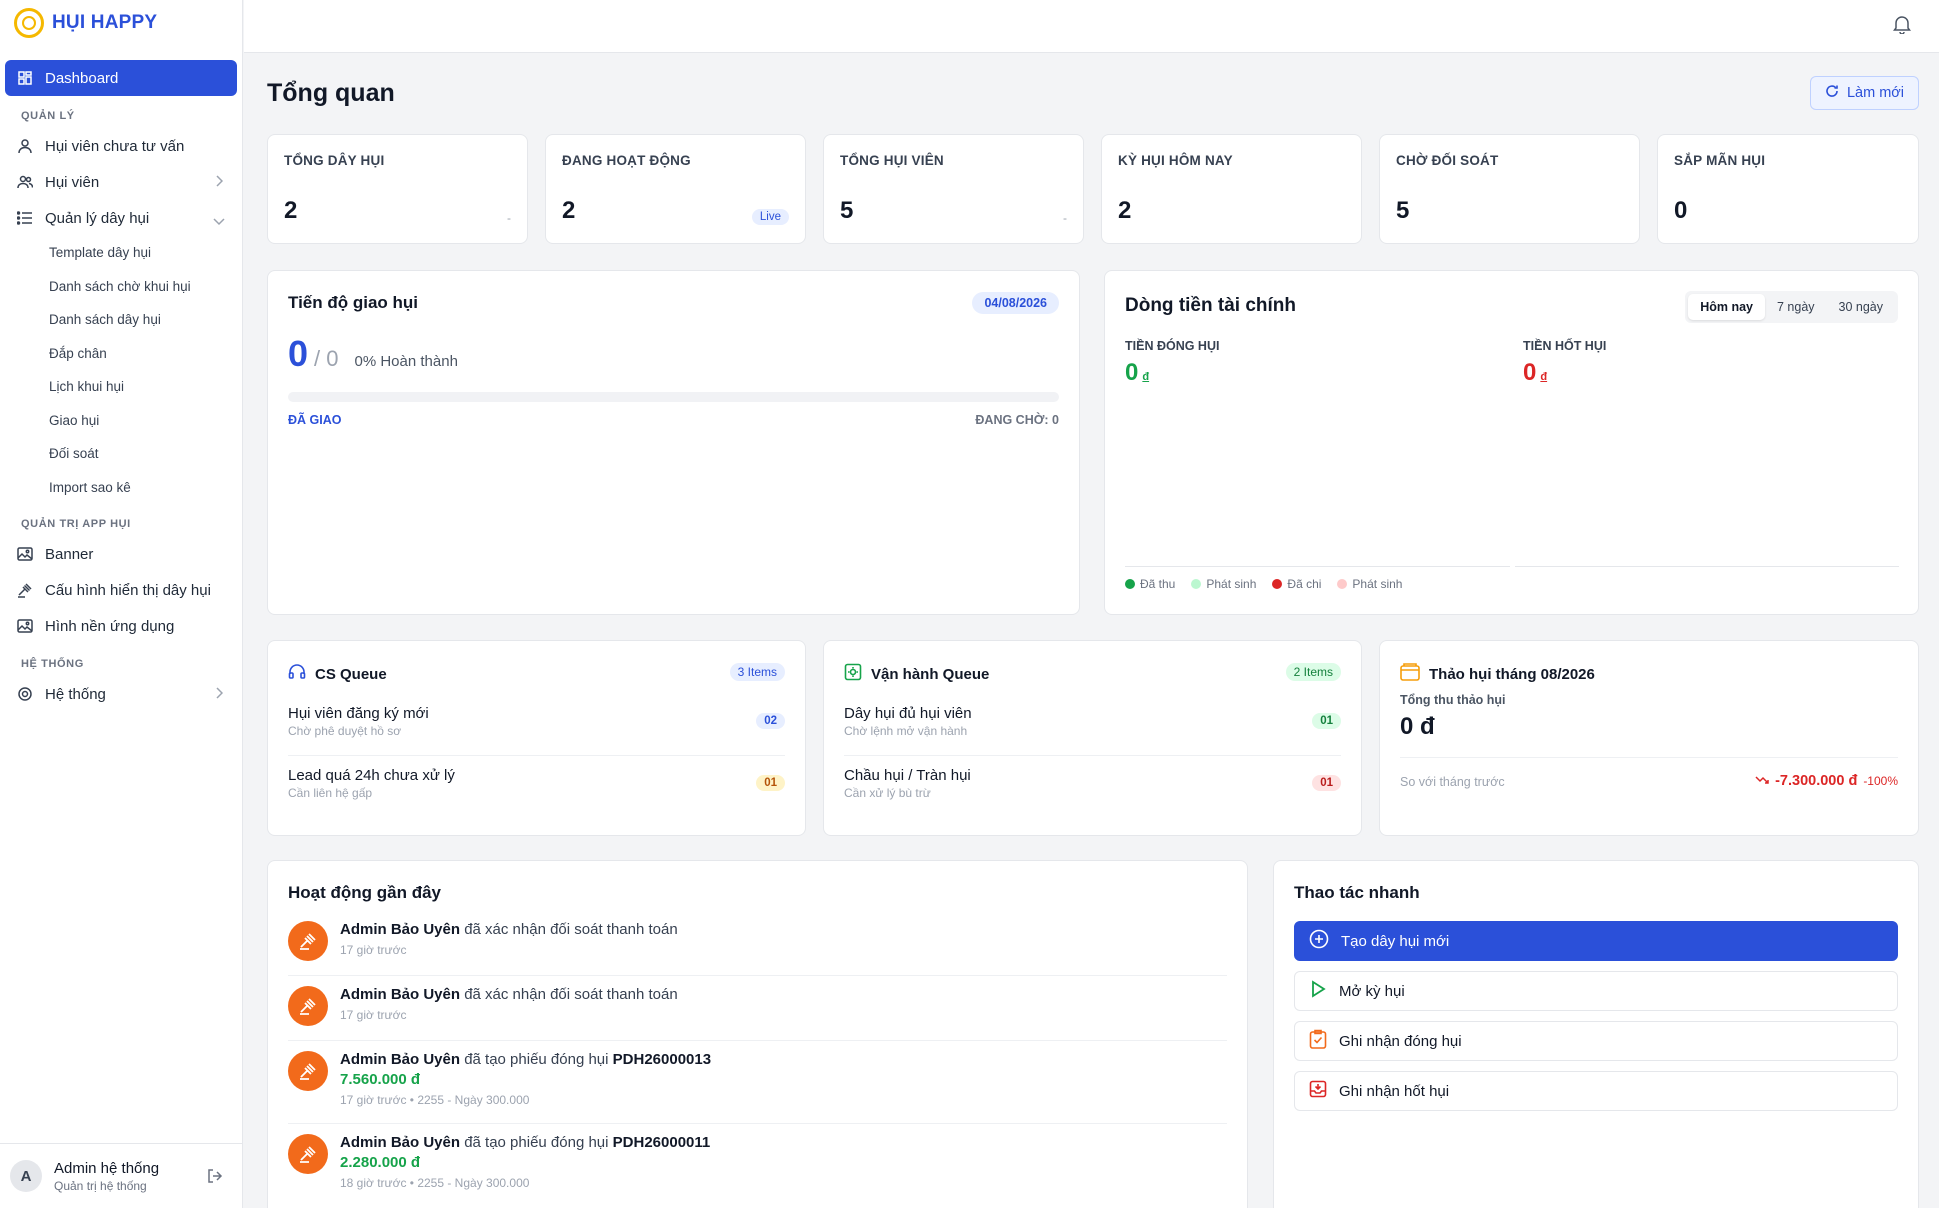  What do you see at coordinates (121, 253) in the screenshot?
I see `sidebar-subitem-template: Template dây hụi` at bounding box center [121, 253].